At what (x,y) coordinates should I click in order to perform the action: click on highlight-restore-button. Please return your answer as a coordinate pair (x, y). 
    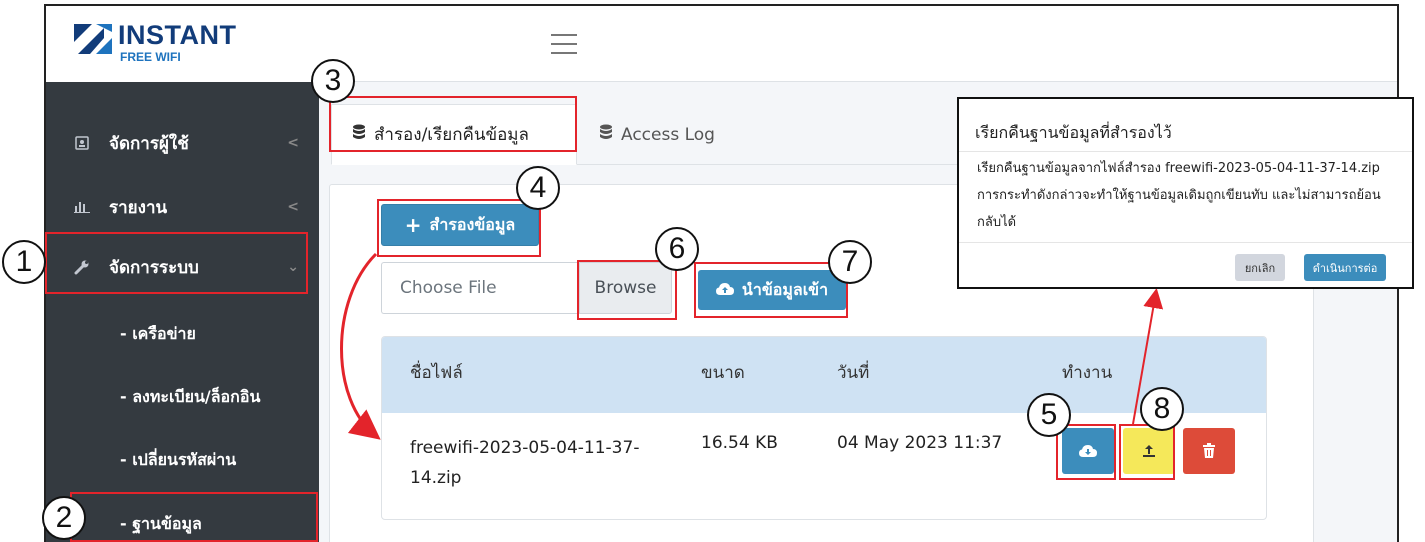
    Looking at the image, I should click on (1147, 452).